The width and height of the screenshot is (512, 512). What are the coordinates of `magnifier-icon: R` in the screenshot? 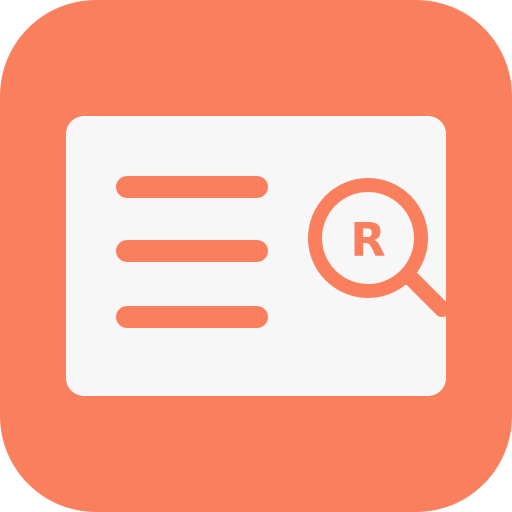 It's located at (379, 247).